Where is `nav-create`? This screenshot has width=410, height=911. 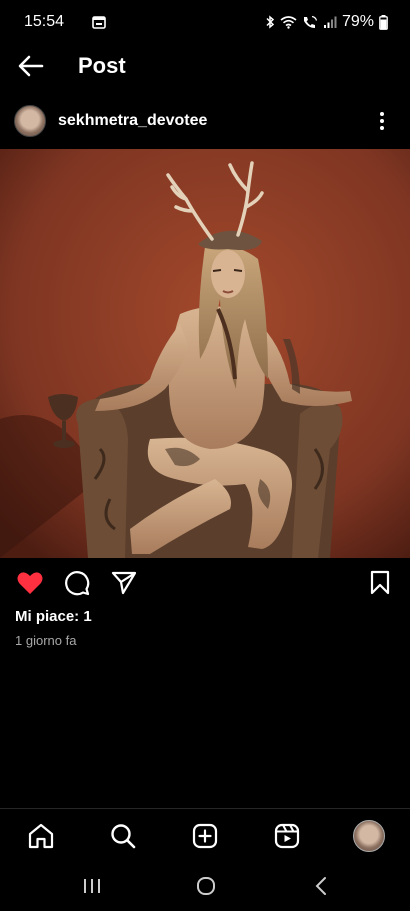
nav-create is located at coordinates (205, 836).